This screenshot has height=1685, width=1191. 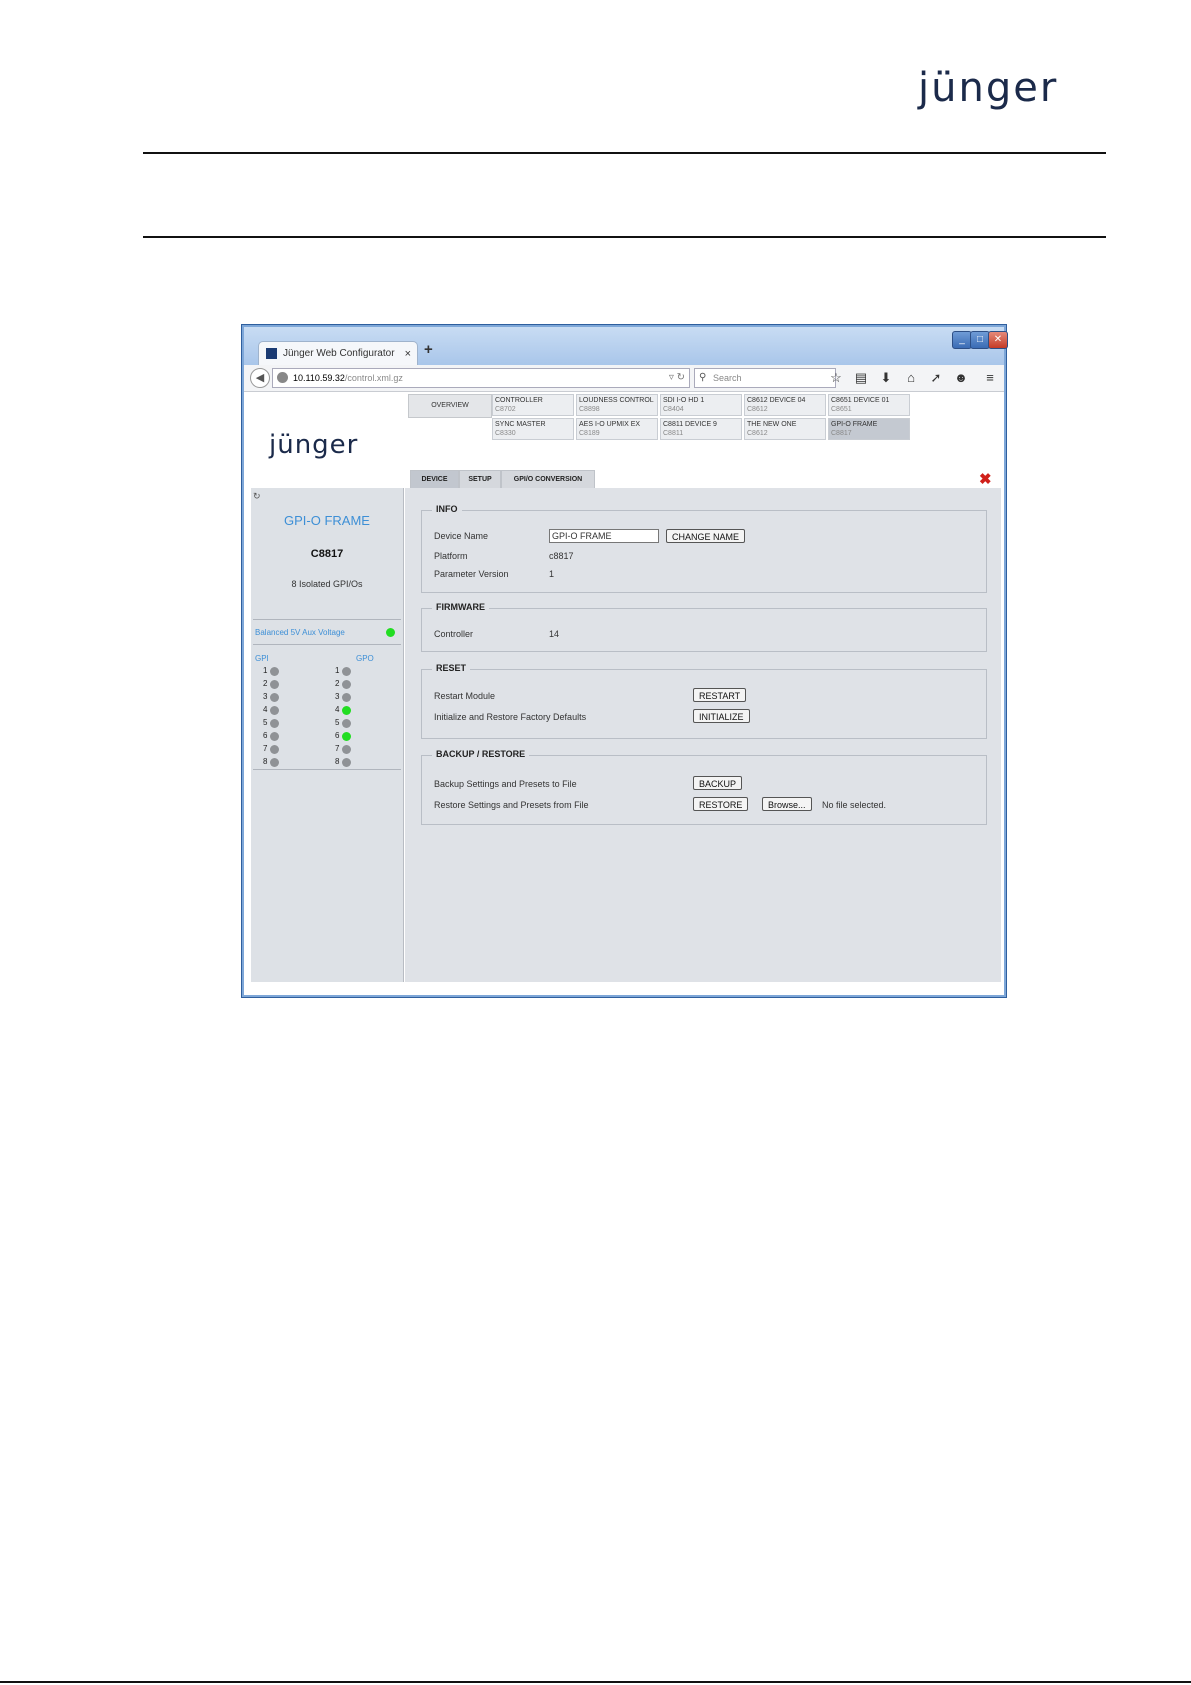 I want to click on device-button: AES I-O UPMIX EX C8189, so click(x=617, y=429).